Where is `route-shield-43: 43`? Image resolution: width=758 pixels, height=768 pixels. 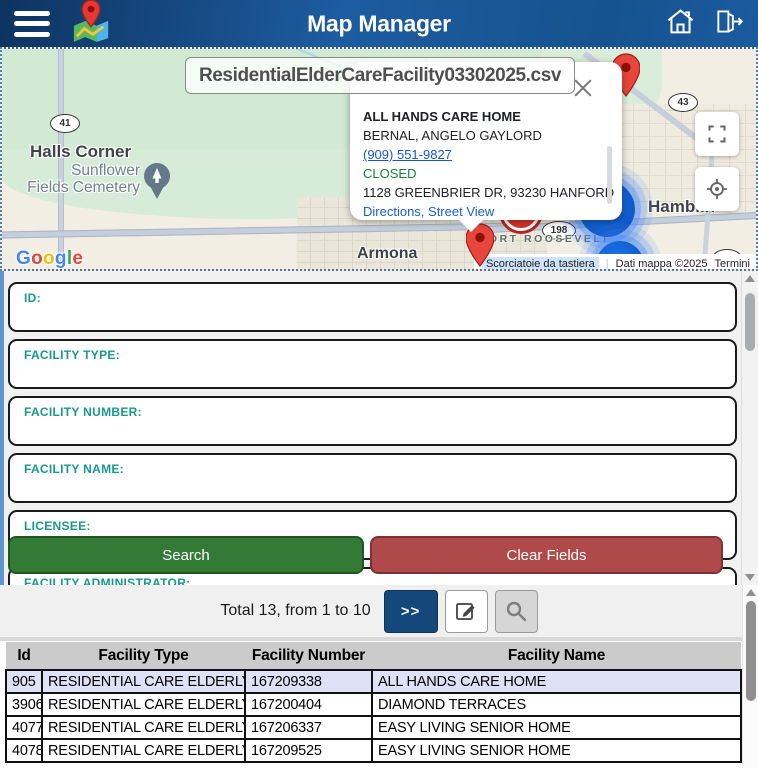
route-shield-43: 43 is located at coordinates (683, 102).